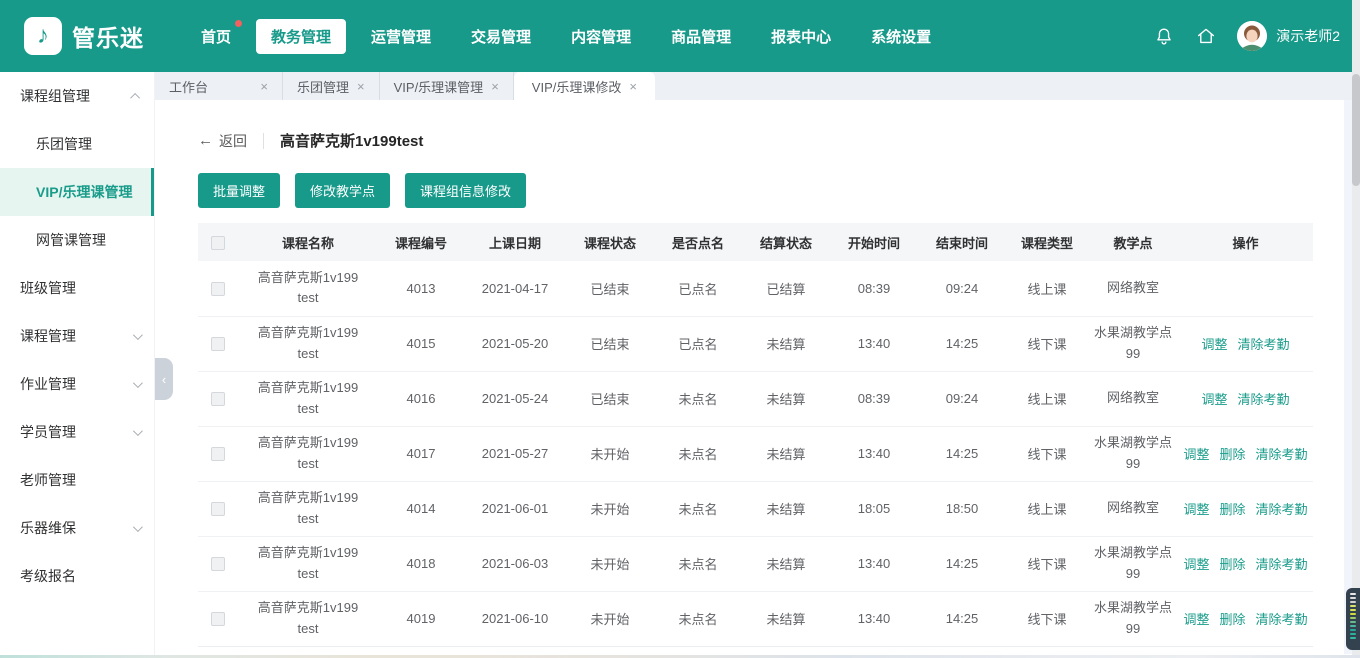  What do you see at coordinates (786, 242) in the screenshot?
I see `col-settlement: 结算状态` at bounding box center [786, 242].